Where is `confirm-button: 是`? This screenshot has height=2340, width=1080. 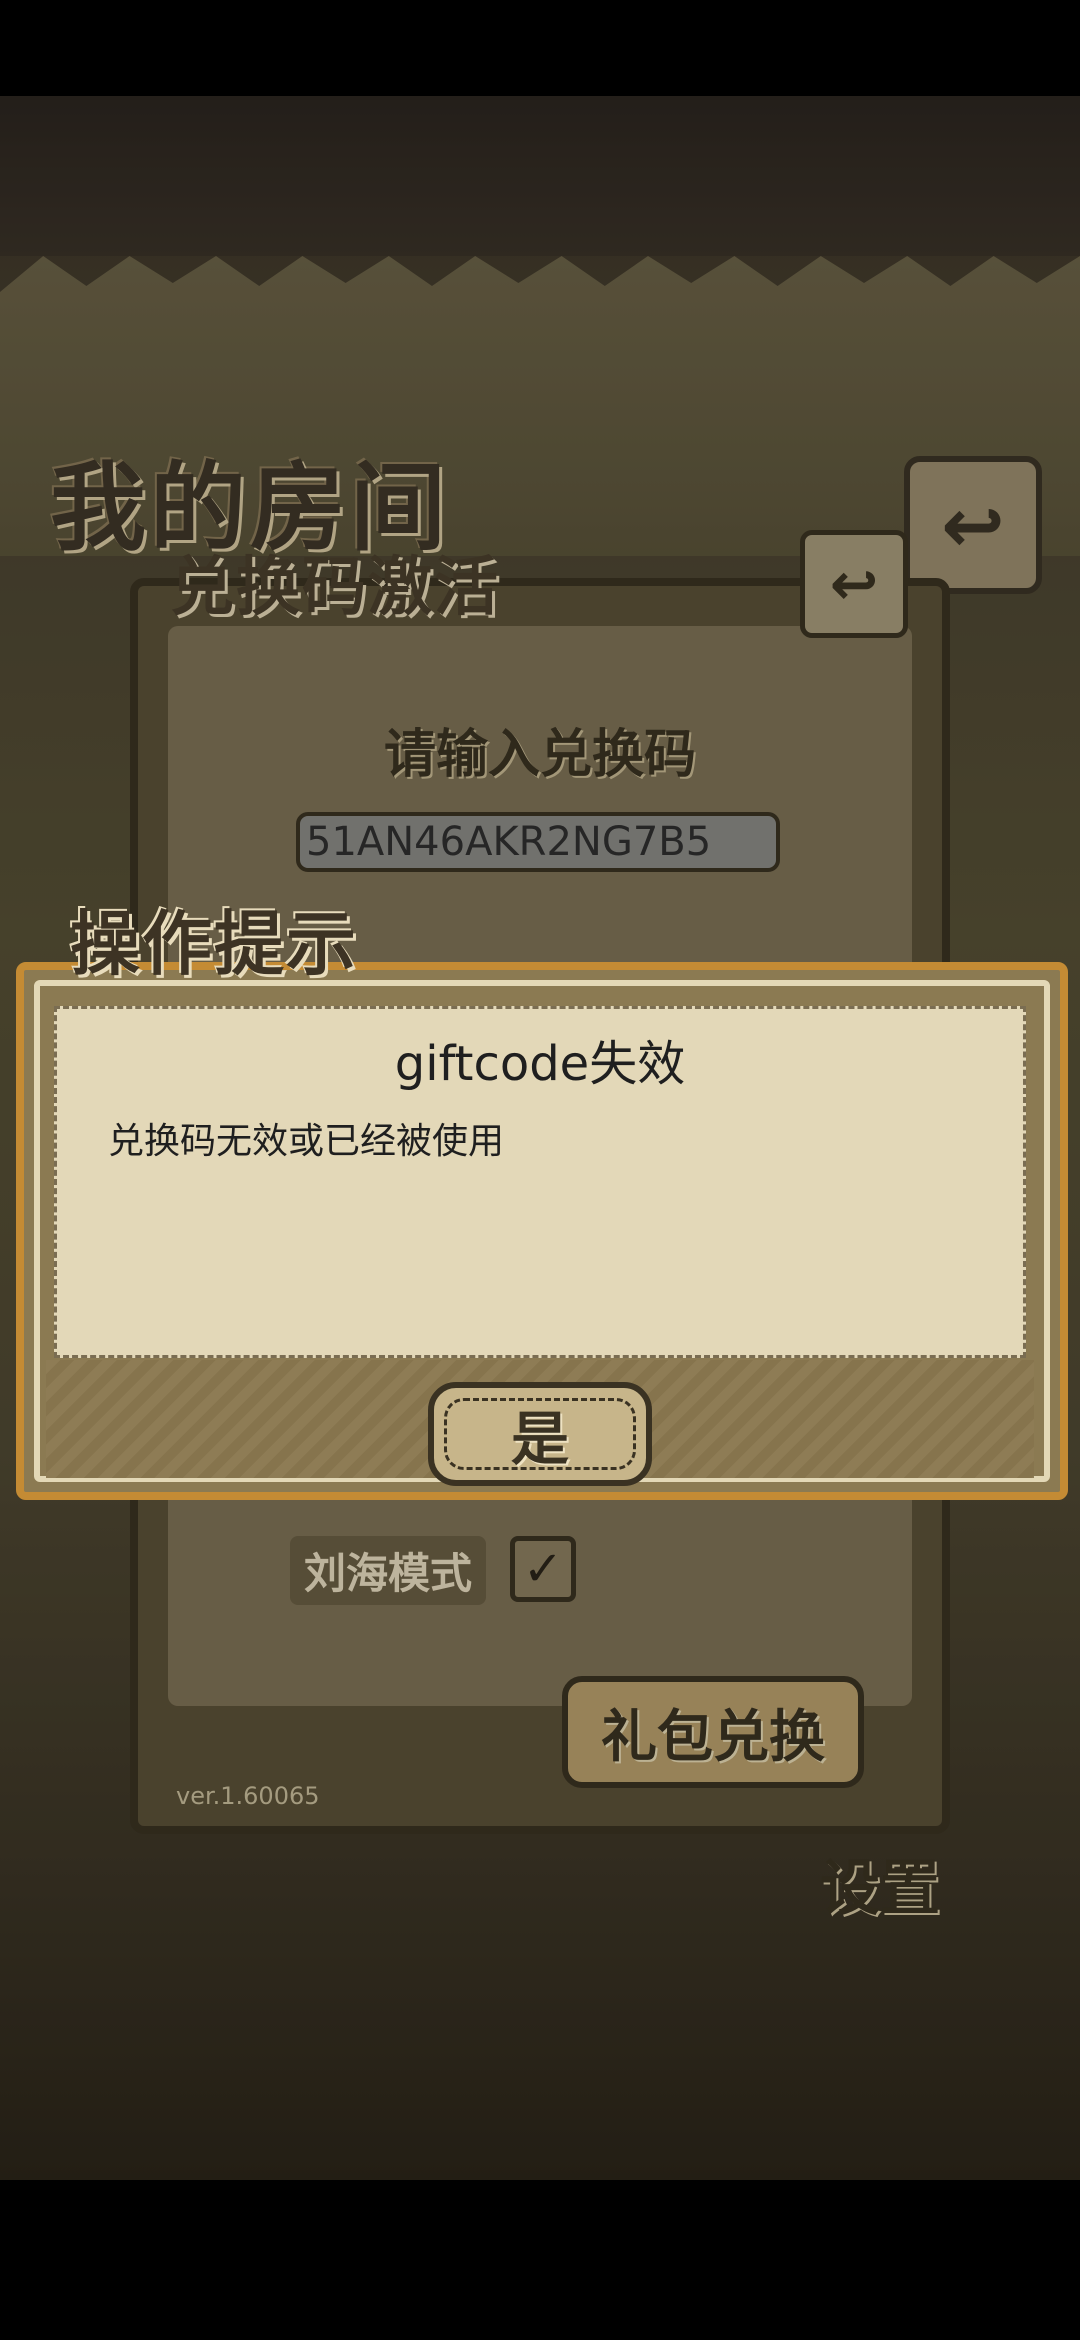 confirm-button: 是 is located at coordinates (540, 1434).